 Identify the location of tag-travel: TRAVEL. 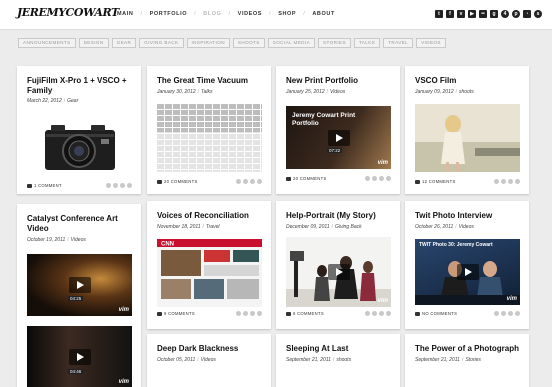
(398, 43).